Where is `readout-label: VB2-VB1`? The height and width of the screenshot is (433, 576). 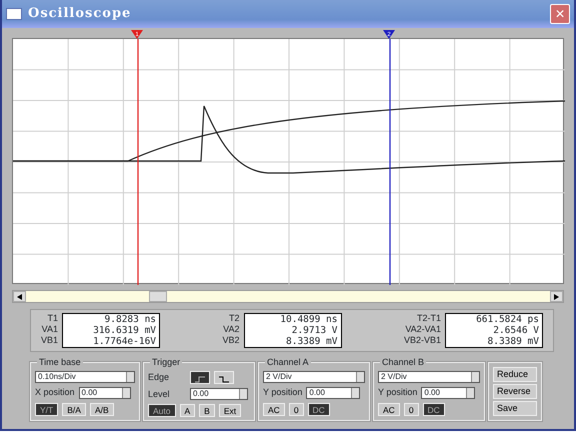 readout-label: VB2-VB1 is located at coordinates (422, 340).